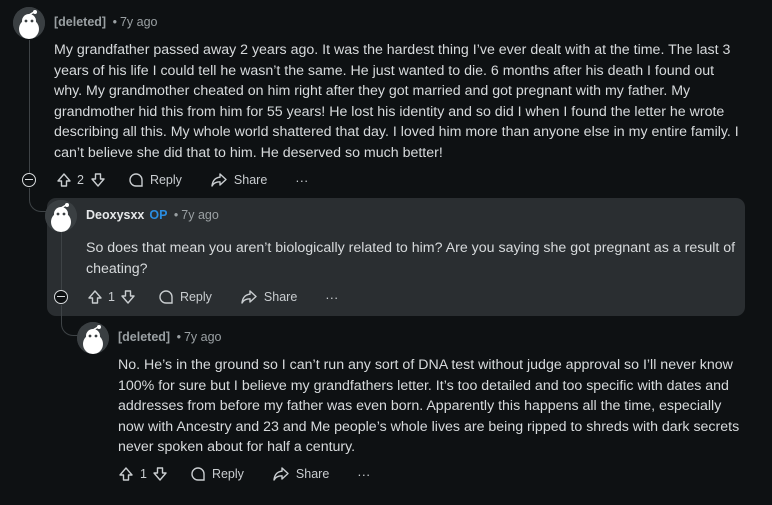 The image size is (772, 505). I want to click on comment-actions: 2 Reply Share ···, so click(182, 180).